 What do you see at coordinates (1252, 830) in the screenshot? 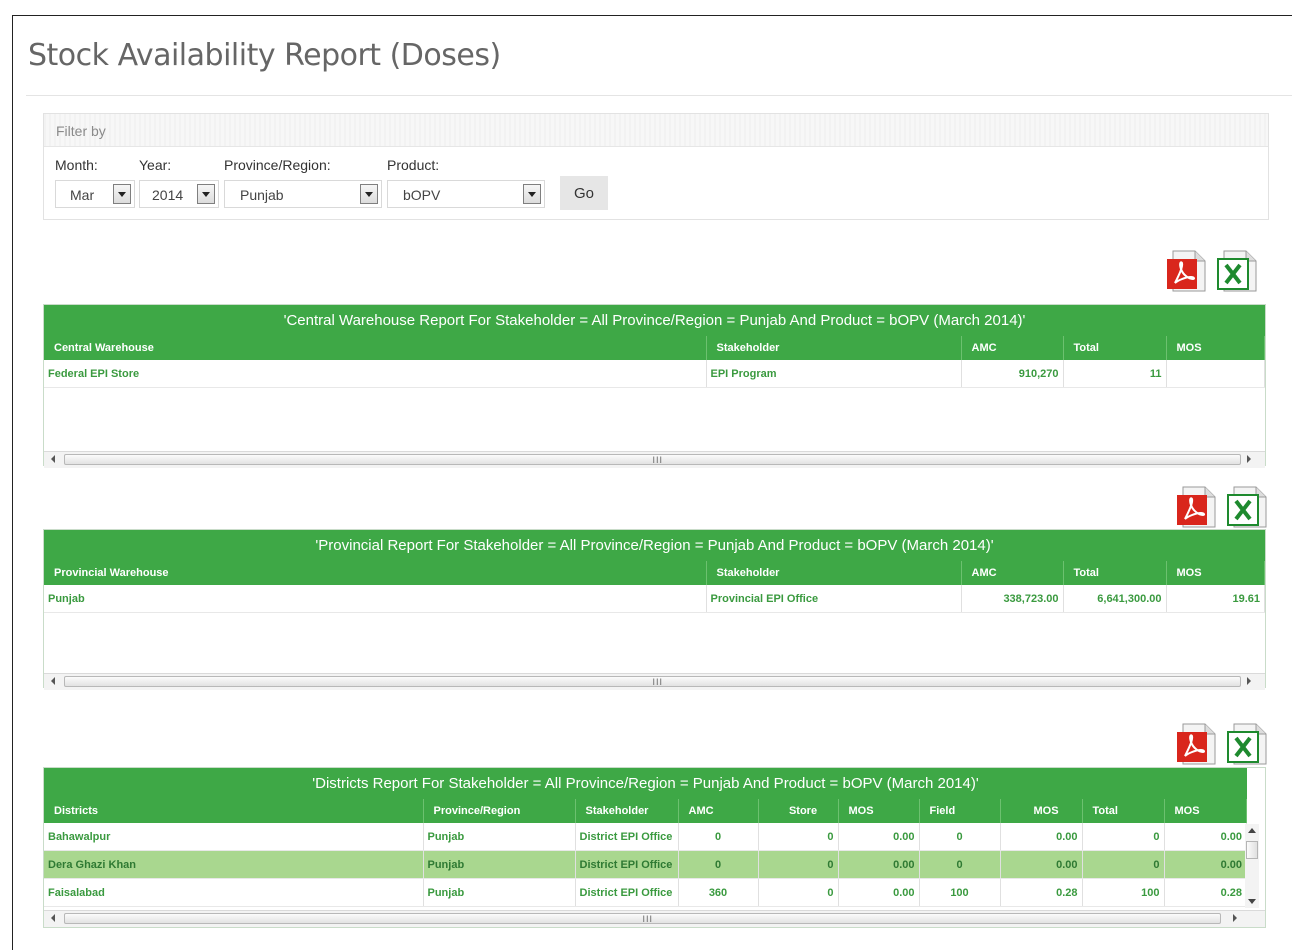
I see `scroll-up-icon` at bounding box center [1252, 830].